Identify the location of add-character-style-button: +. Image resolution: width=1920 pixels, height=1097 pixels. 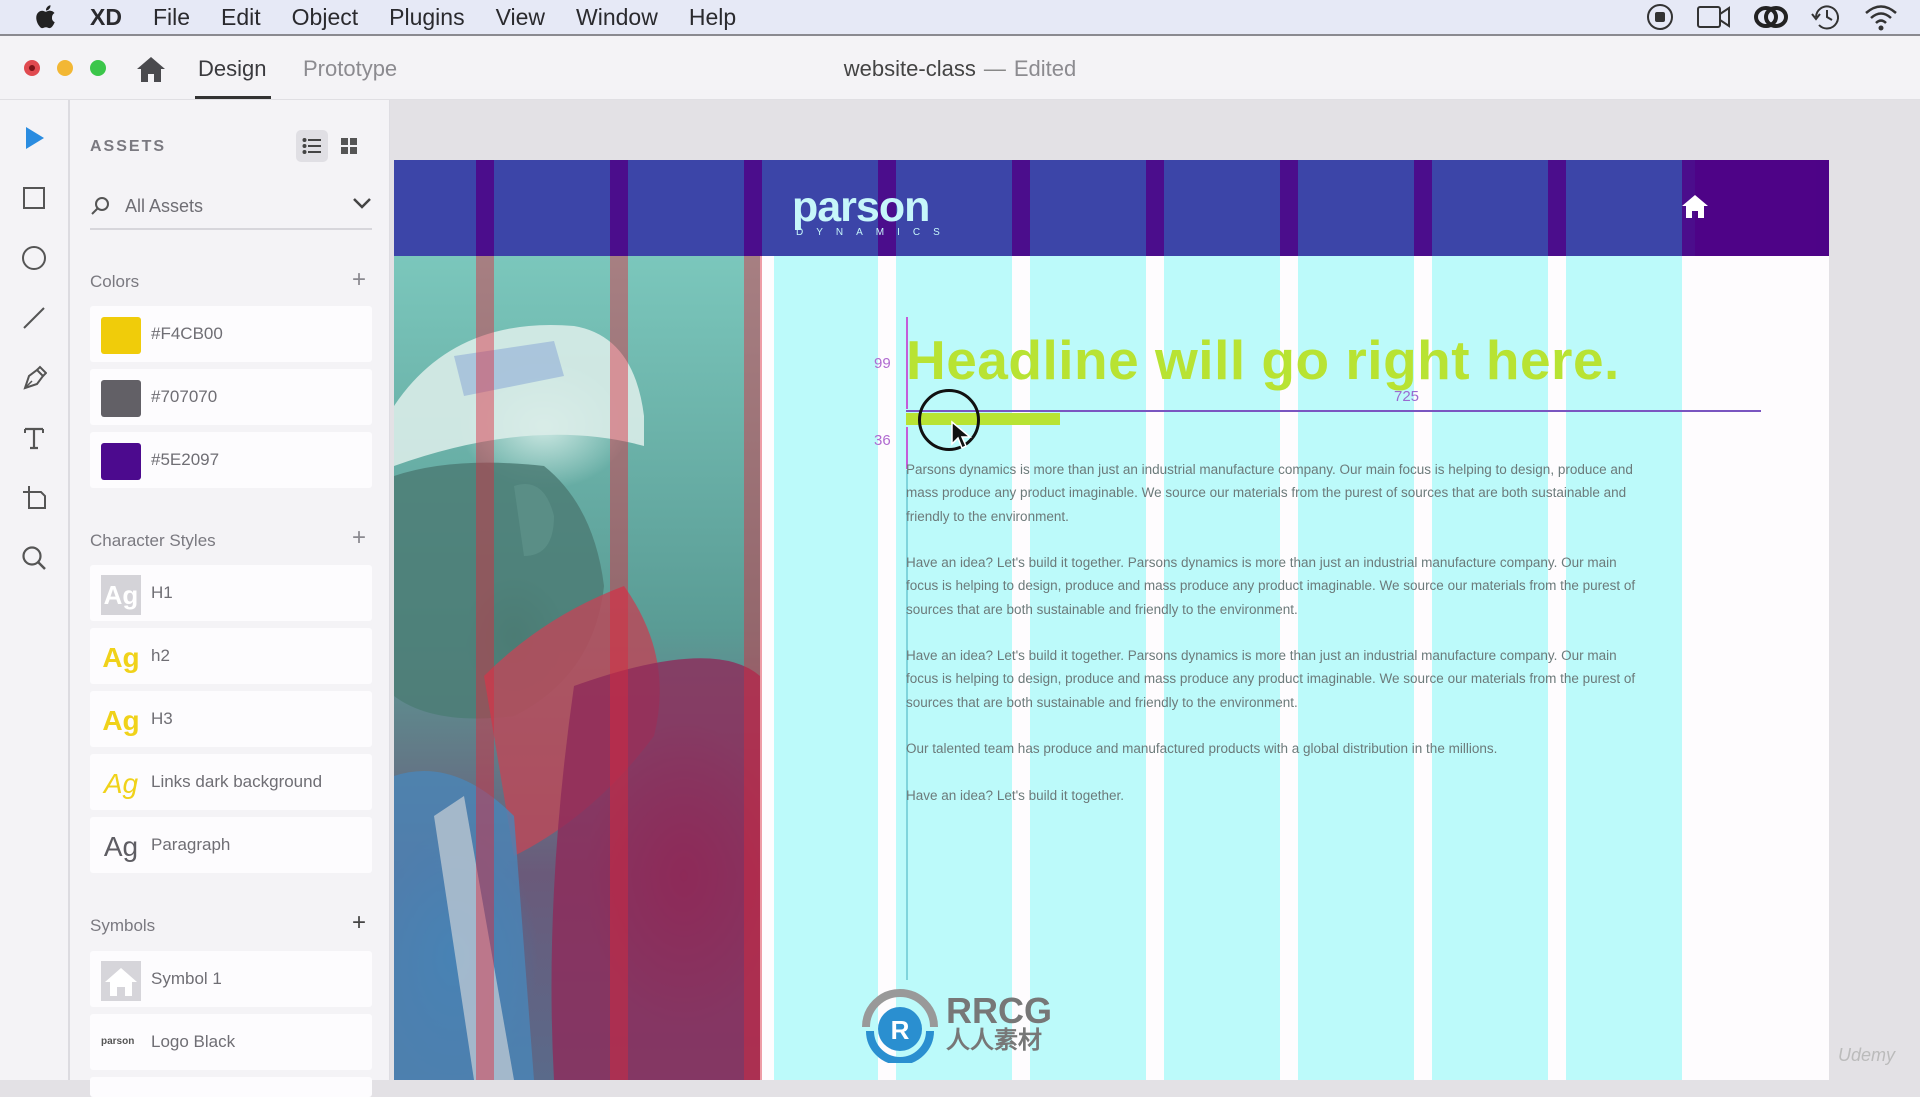
(359, 538).